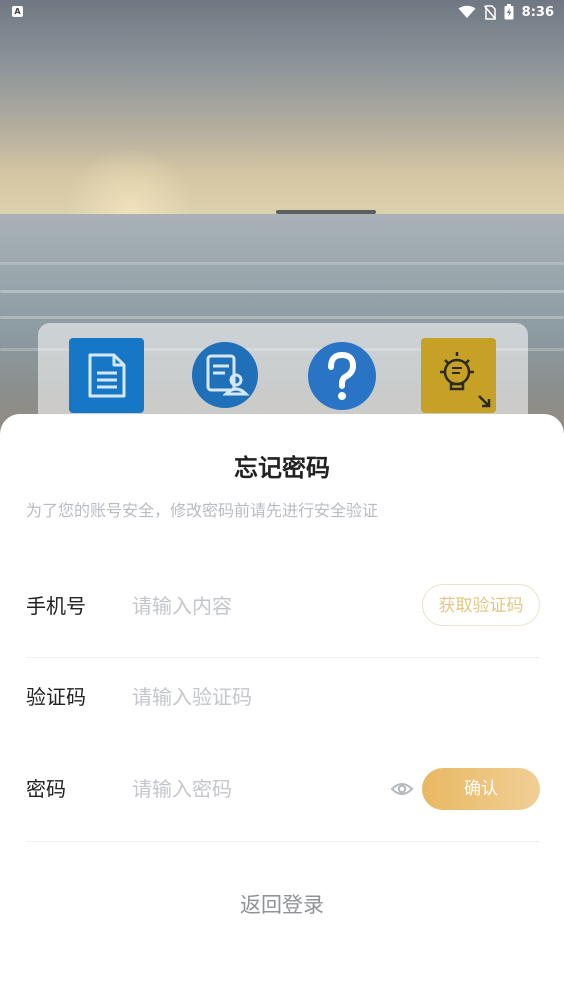 This screenshot has width=564, height=1002. I want to click on password-row: 密码 确认, so click(283, 789).